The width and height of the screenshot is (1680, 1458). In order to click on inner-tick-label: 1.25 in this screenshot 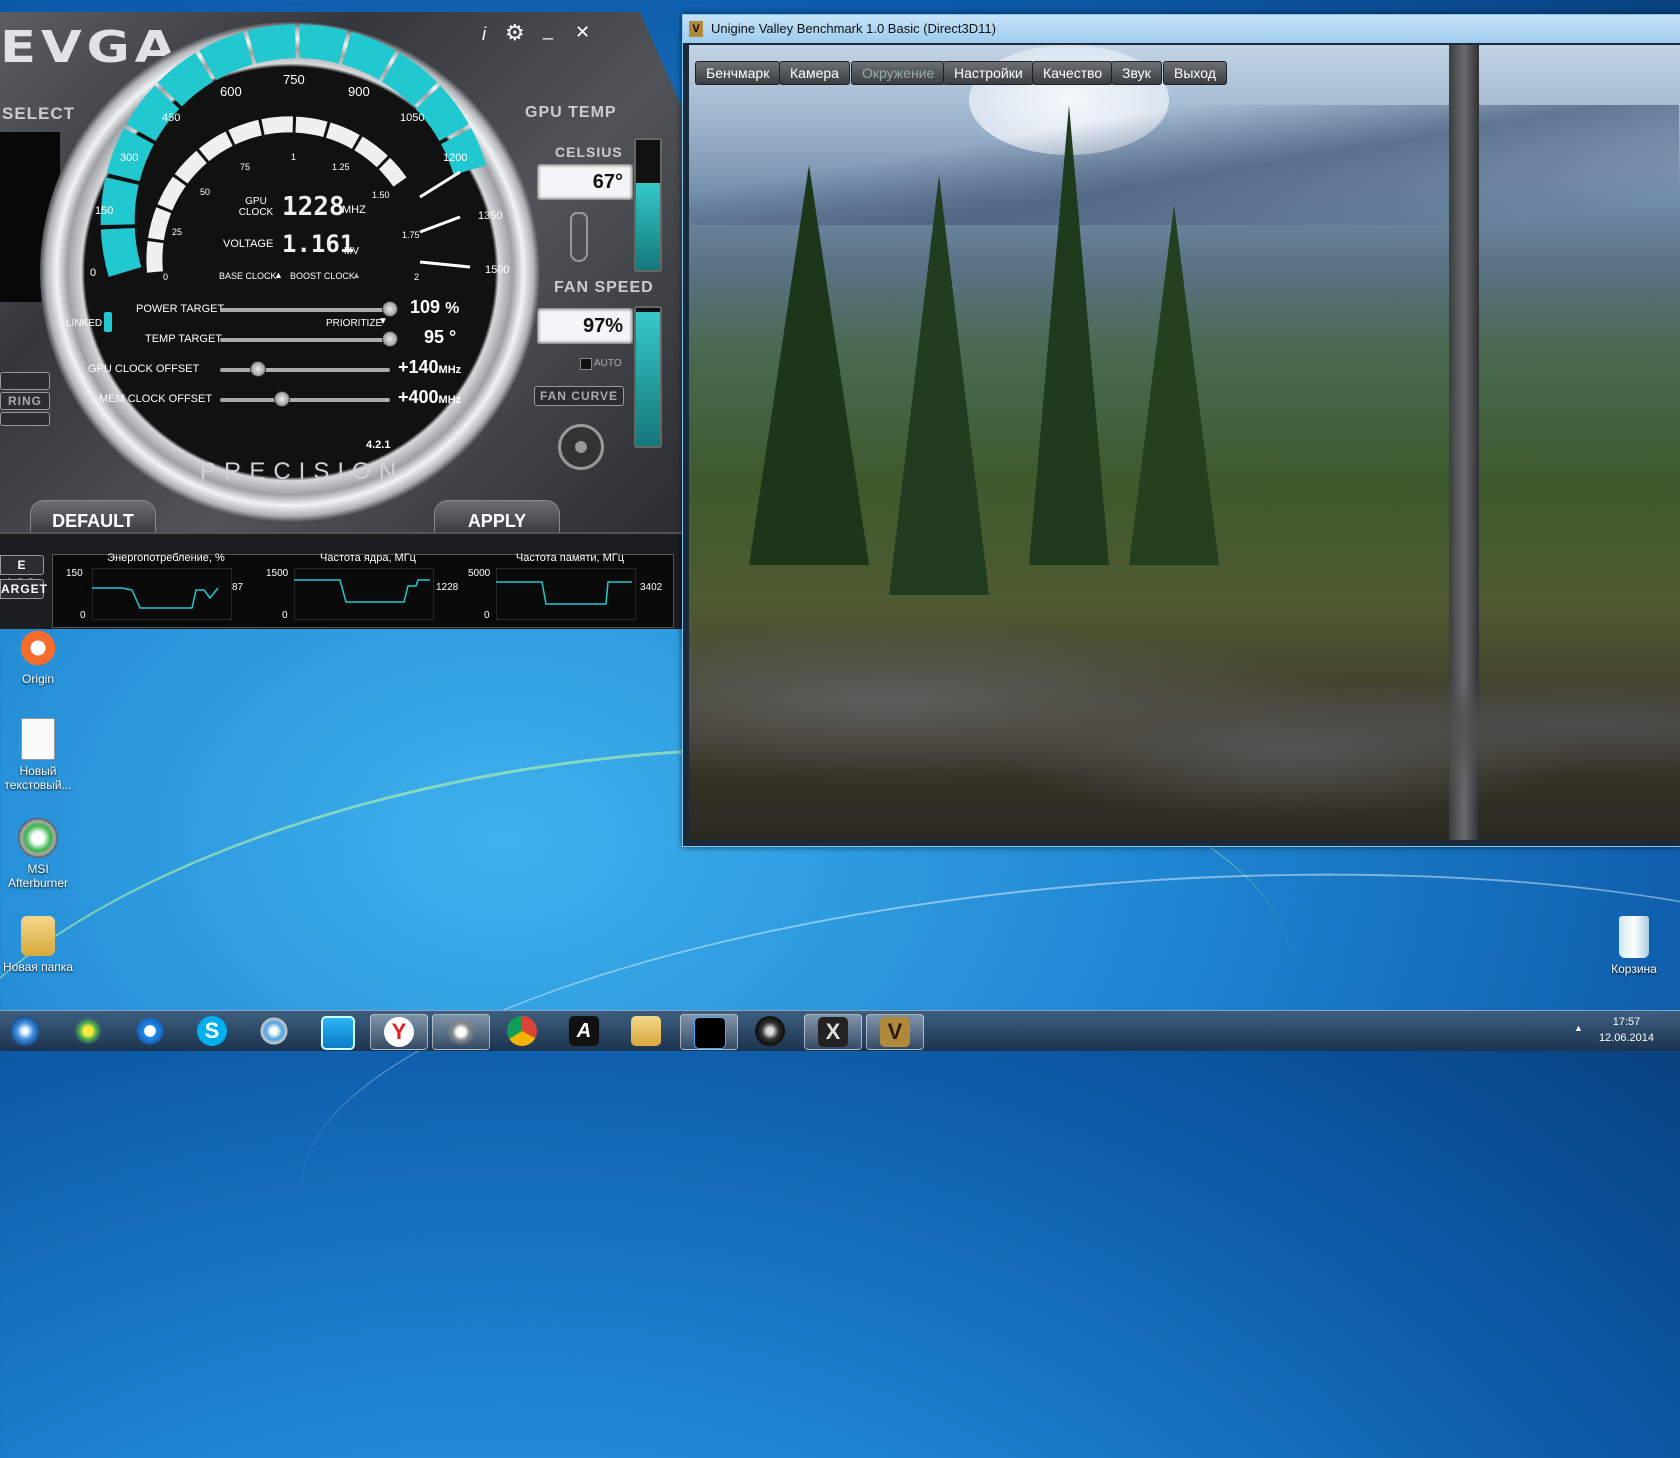, I will do `click(341, 167)`.